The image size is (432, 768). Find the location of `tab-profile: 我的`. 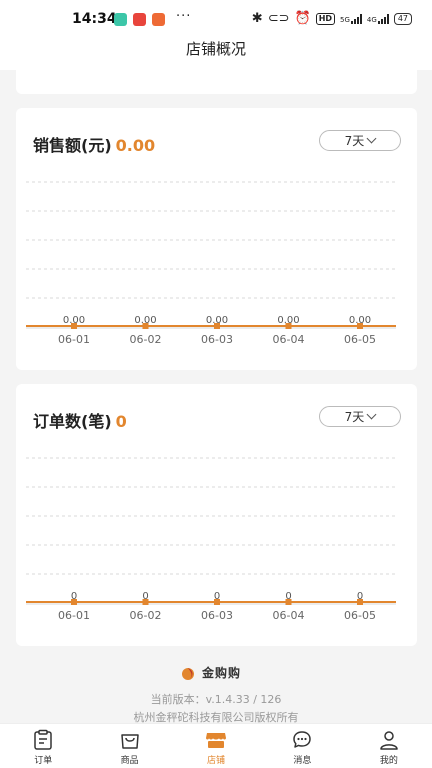

tab-profile: 我的 is located at coordinates (389, 746).